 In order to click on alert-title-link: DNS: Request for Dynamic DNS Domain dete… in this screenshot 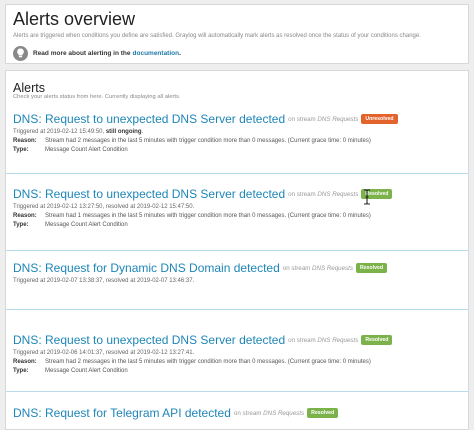, I will do `click(146, 268)`.